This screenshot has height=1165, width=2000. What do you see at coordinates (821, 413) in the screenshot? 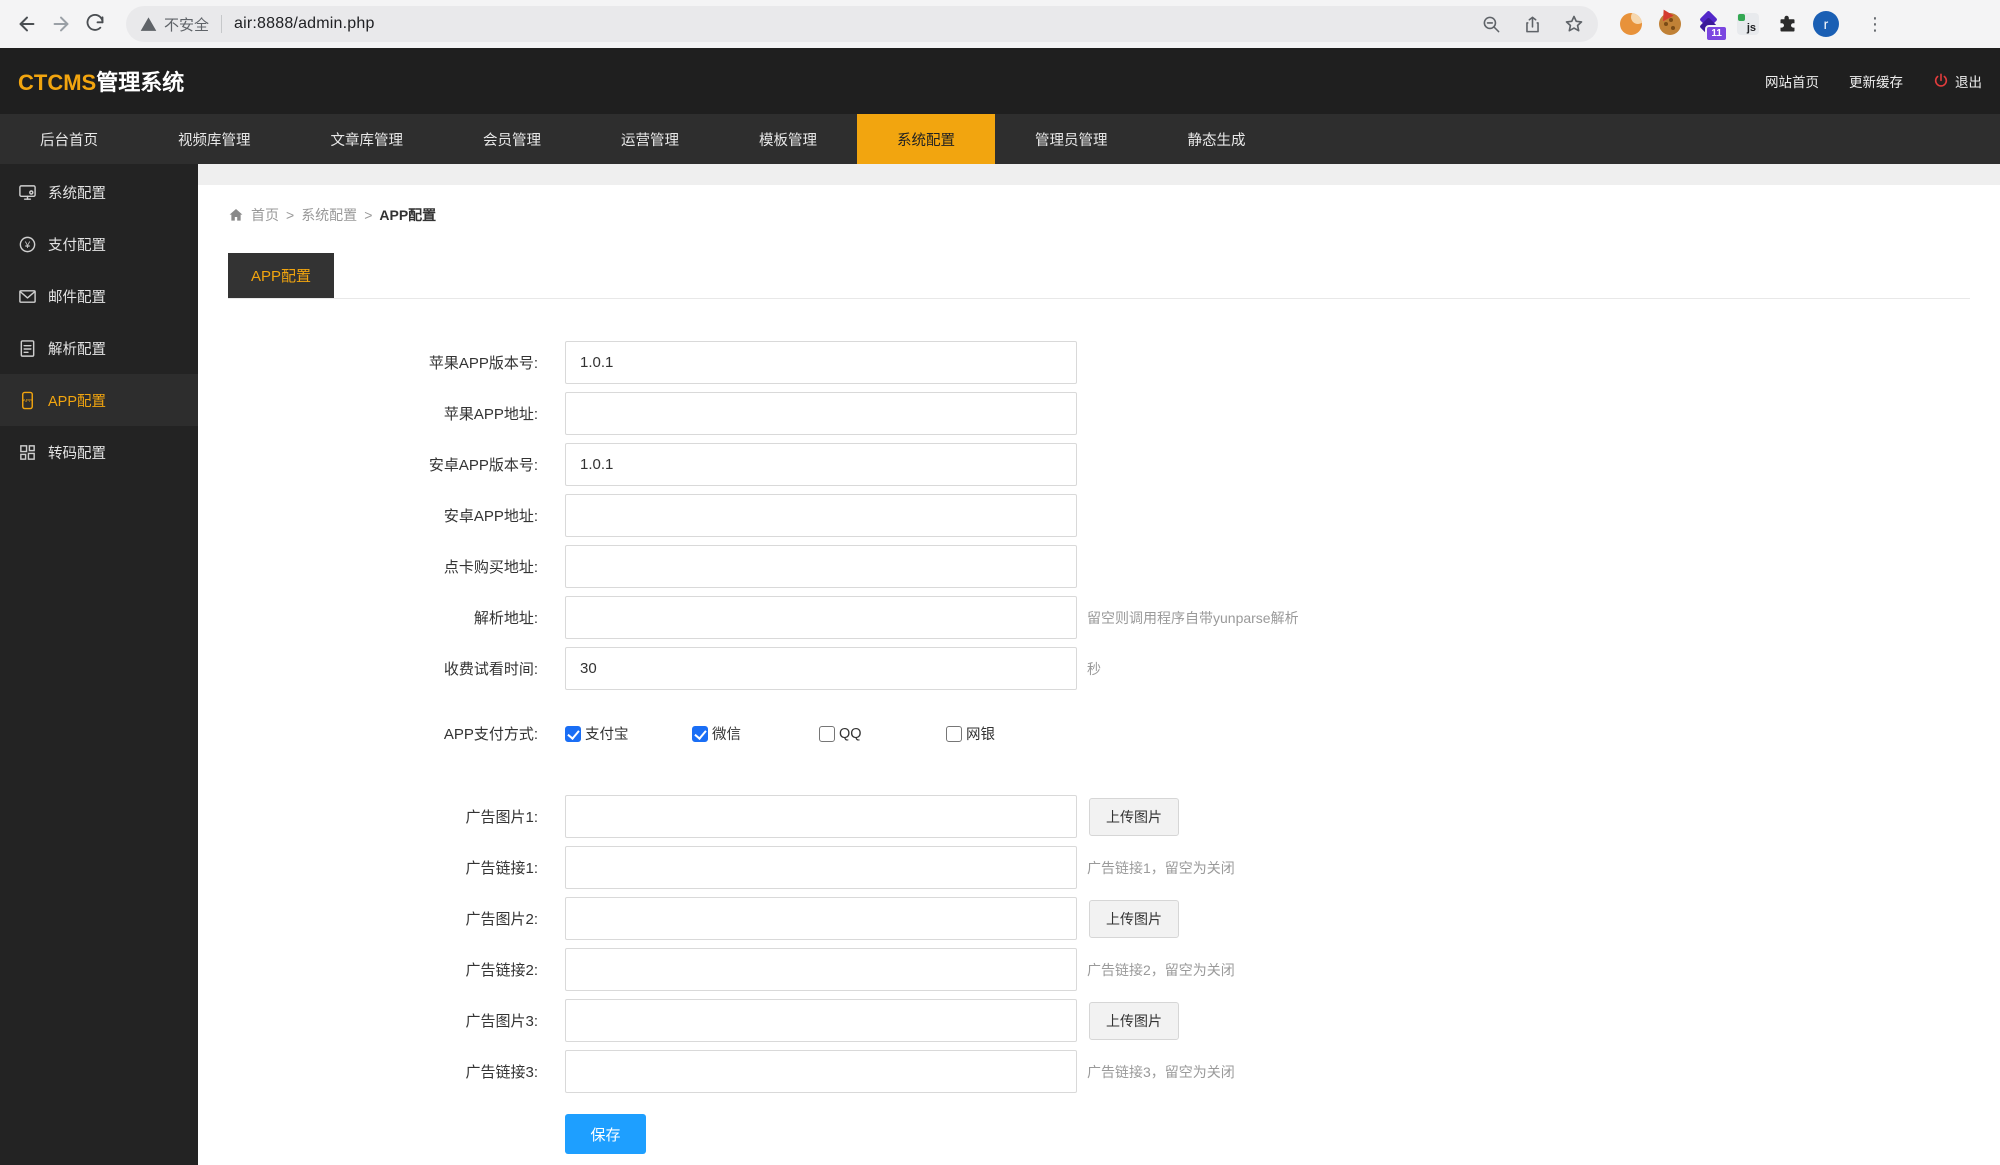
I see `ios-app-url-input` at bounding box center [821, 413].